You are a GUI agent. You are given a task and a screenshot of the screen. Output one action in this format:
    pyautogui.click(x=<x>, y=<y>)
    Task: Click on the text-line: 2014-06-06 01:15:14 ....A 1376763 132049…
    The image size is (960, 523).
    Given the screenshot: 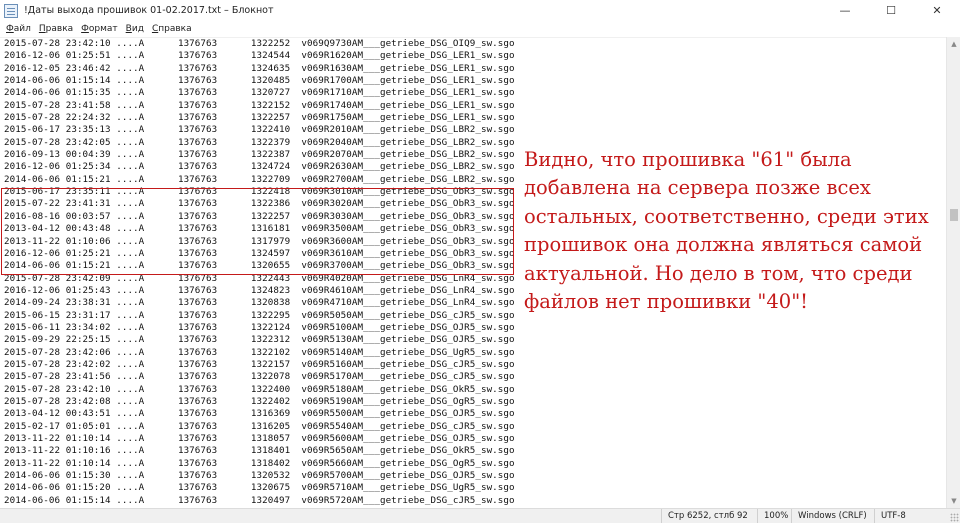 What is the action you would take?
    pyautogui.click(x=259, y=500)
    